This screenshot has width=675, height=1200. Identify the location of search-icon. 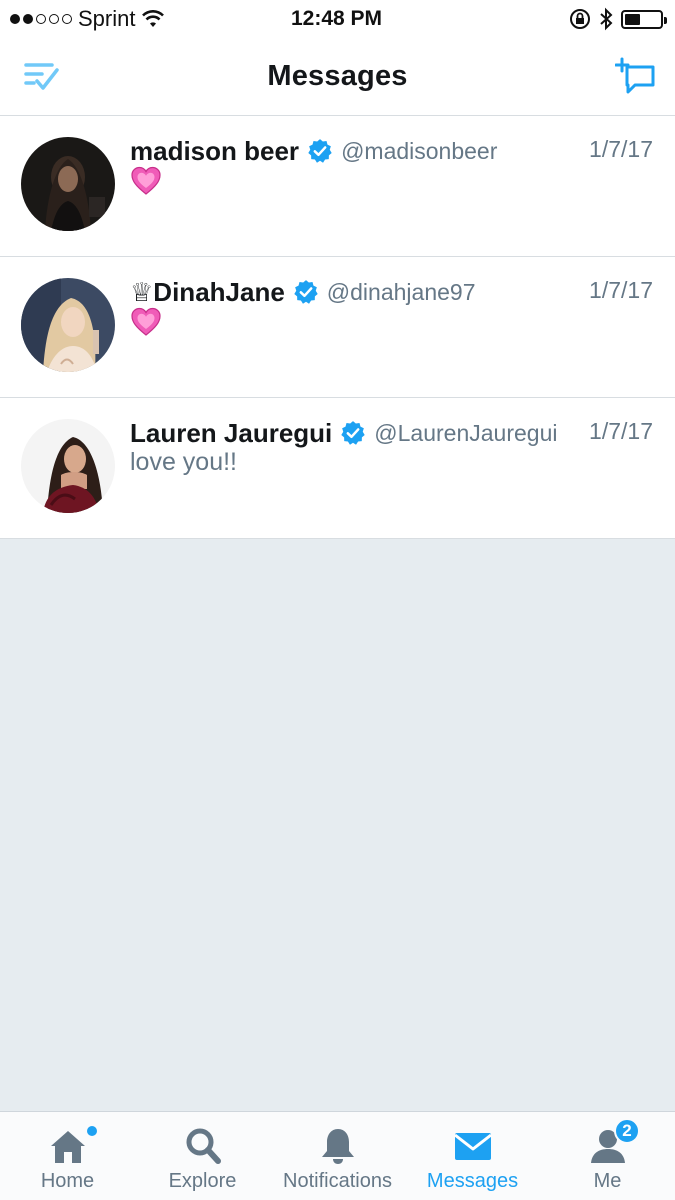
(203, 1146).